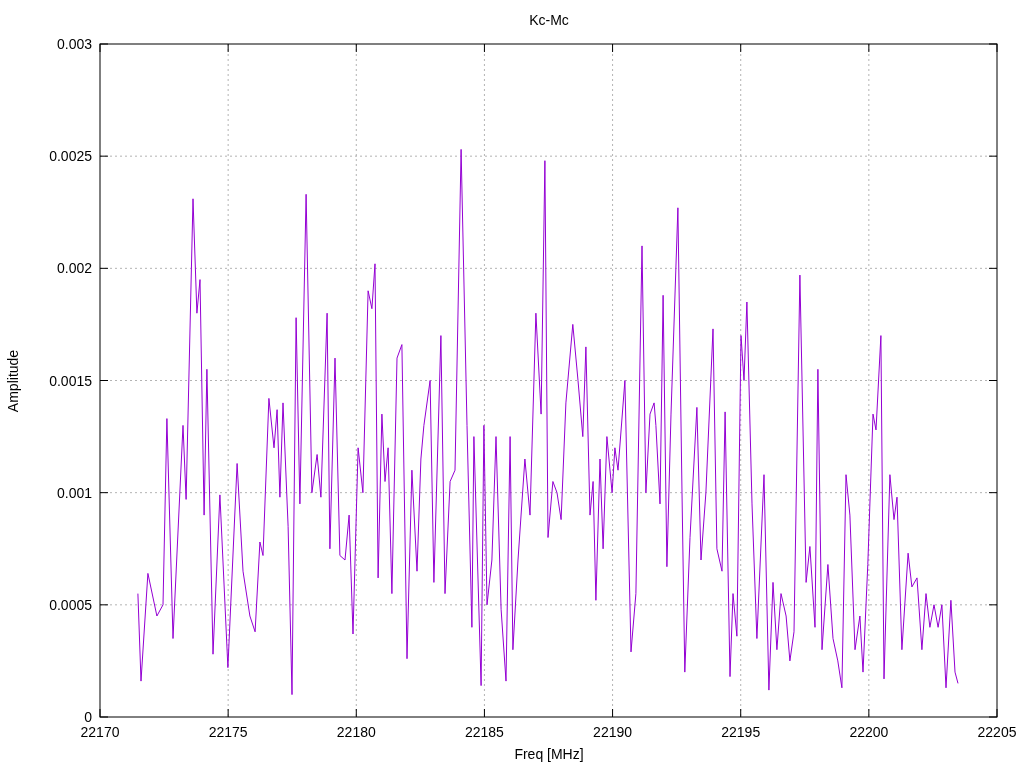 The image size is (1024, 768). I want to click on tick-label: 22170, so click(100, 732).